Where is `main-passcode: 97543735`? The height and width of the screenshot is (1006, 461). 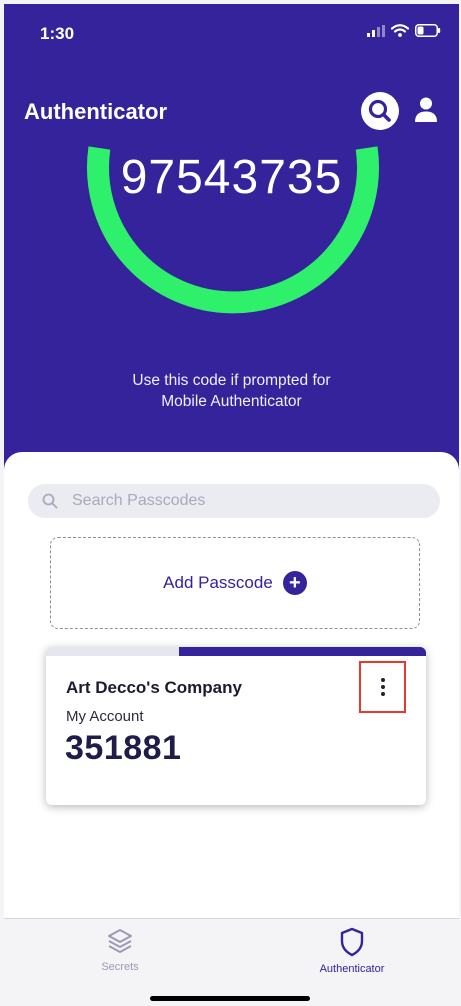
main-passcode: 97543735 is located at coordinates (231, 177).